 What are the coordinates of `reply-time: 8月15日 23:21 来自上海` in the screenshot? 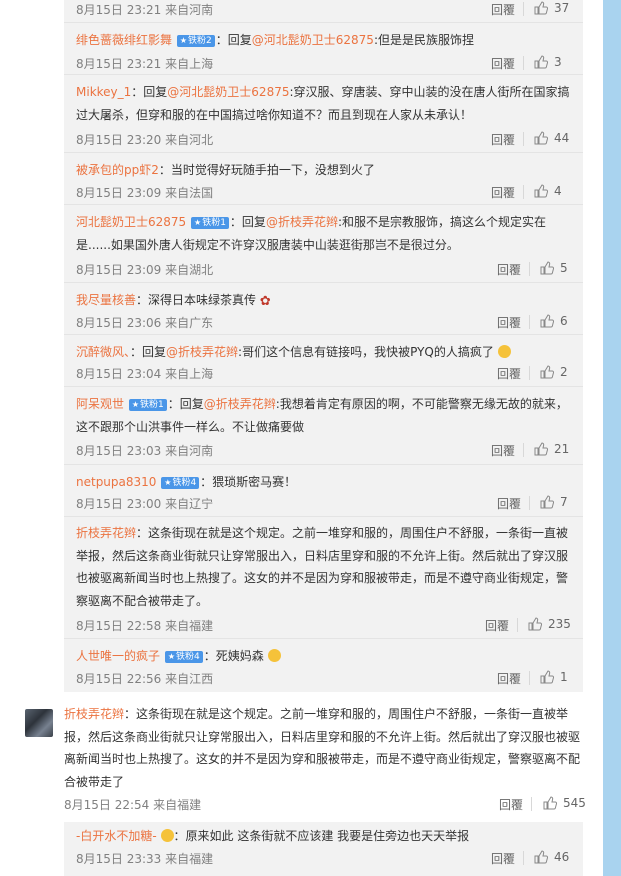 It's located at (145, 64).